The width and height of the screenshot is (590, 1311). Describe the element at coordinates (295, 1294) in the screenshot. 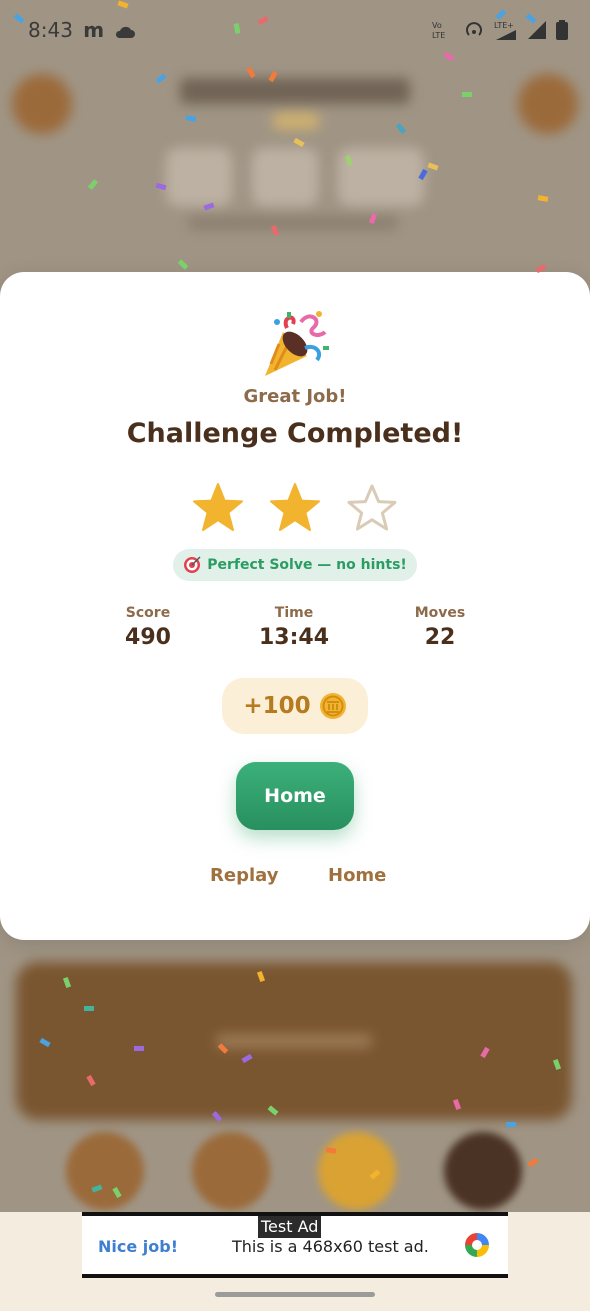

I see `home-indicator` at that location.